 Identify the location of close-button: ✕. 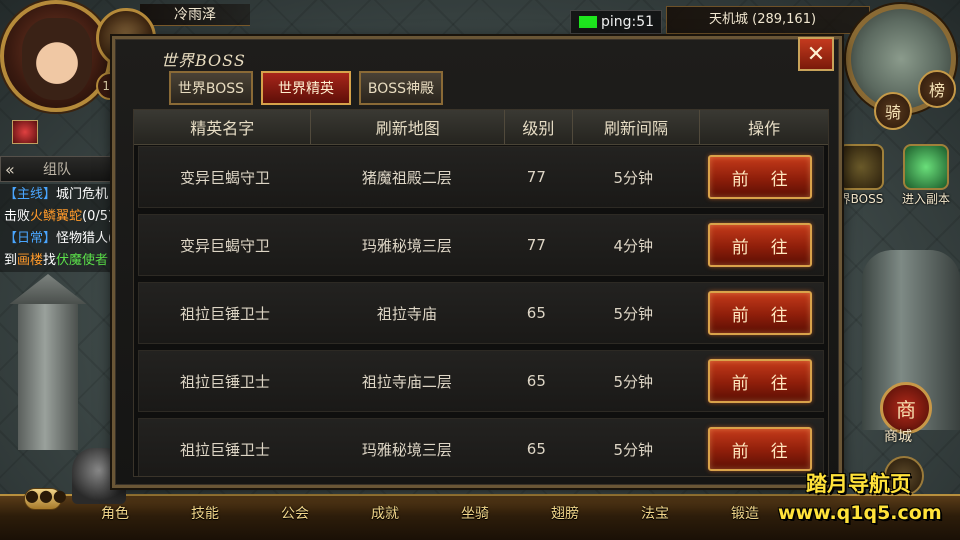
(816, 54).